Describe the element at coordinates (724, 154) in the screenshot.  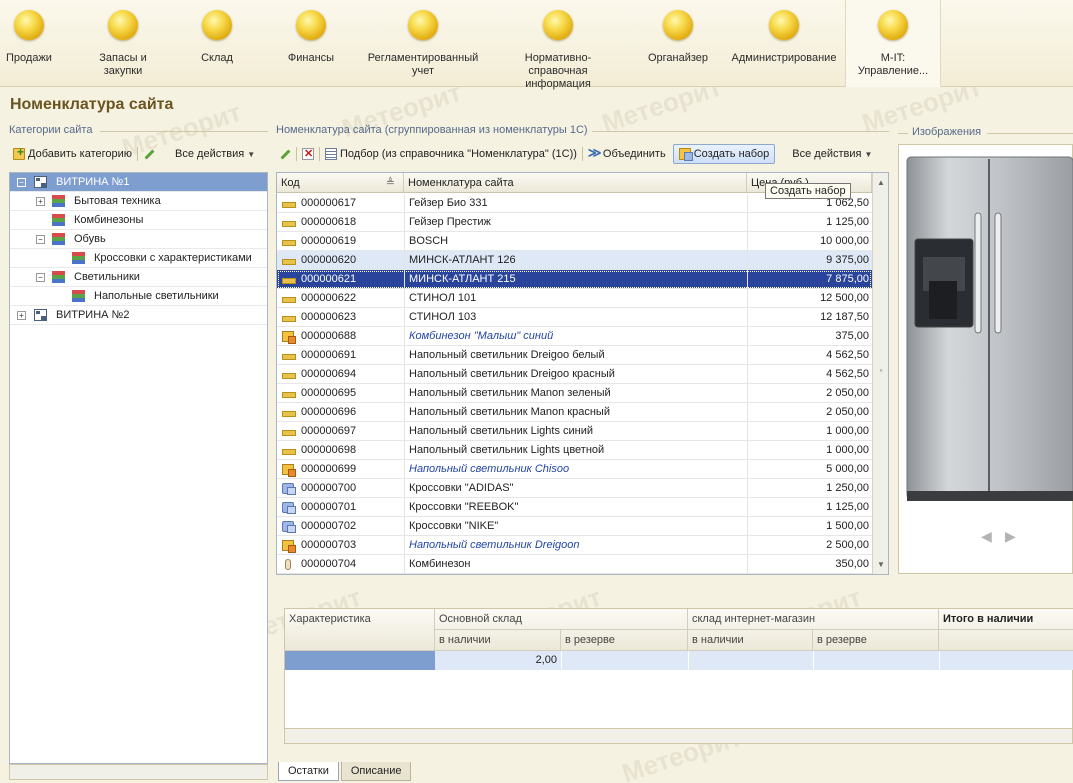
I see `create-set-button: Создать набор` at that location.